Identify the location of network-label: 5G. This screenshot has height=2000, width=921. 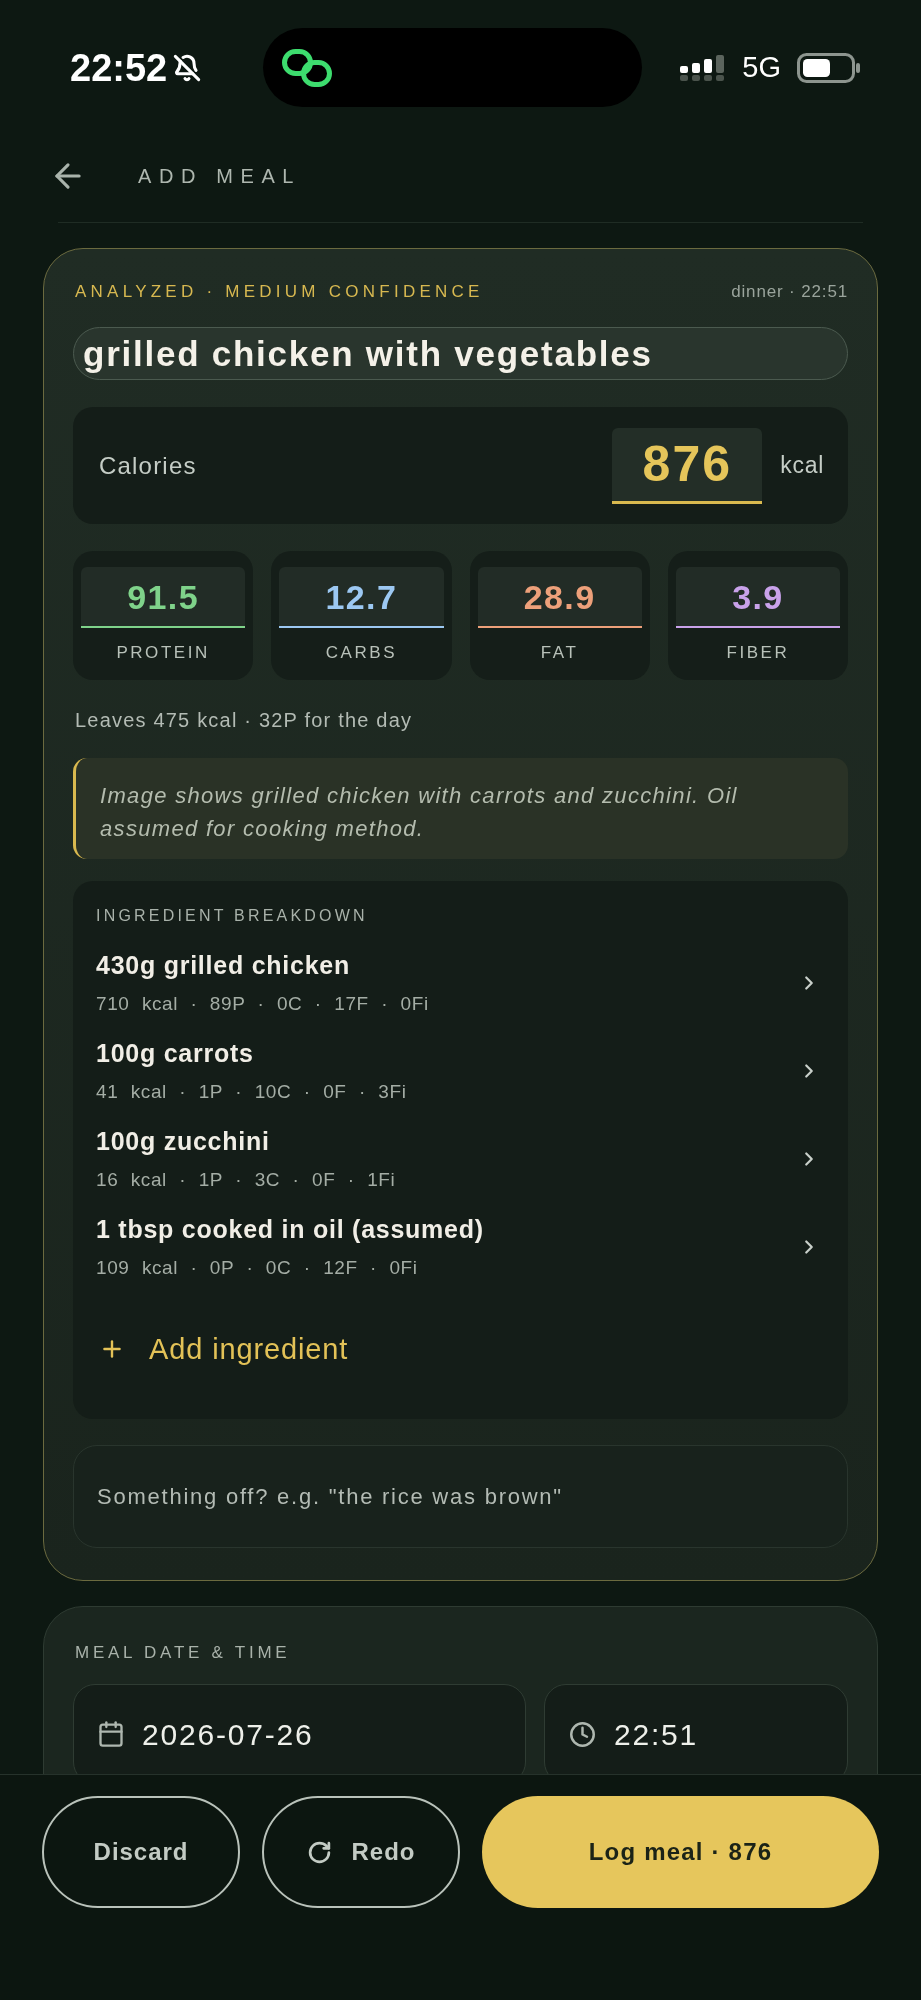
(761, 67).